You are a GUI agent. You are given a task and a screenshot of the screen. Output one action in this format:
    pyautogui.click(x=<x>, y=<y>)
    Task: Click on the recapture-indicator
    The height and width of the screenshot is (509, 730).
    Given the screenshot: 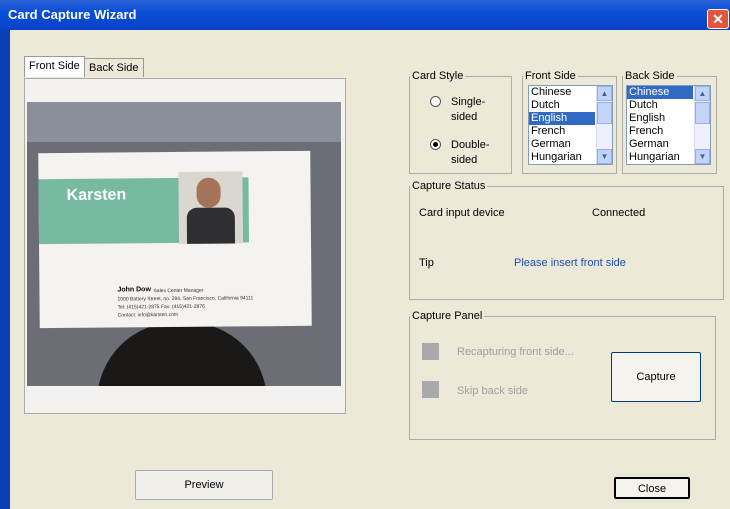 What is the action you would take?
    pyautogui.click(x=430, y=351)
    